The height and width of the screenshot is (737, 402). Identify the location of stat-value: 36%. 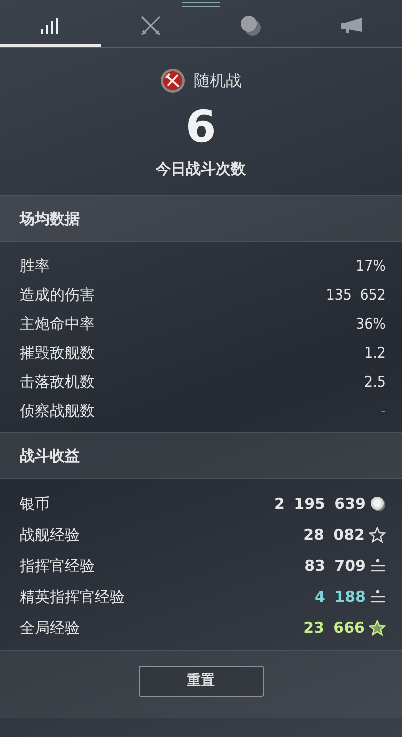
(371, 325).